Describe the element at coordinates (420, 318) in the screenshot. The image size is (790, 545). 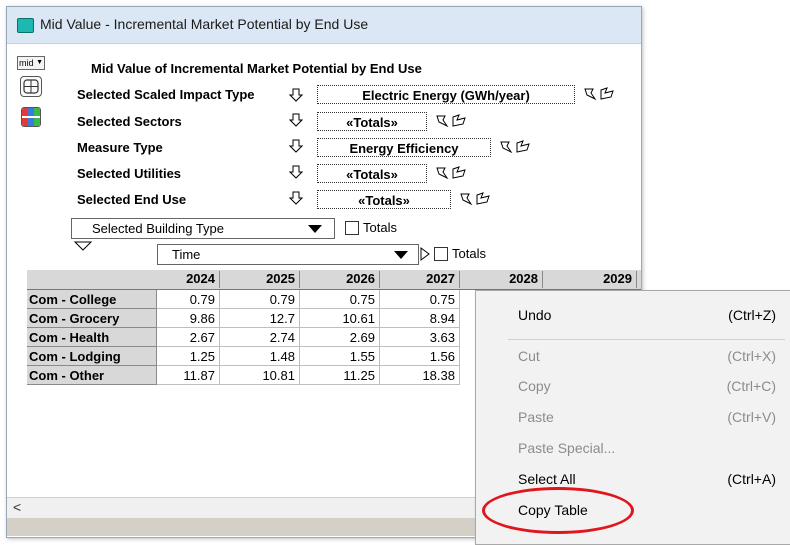
I see `table-cell: 8.94` at that location.